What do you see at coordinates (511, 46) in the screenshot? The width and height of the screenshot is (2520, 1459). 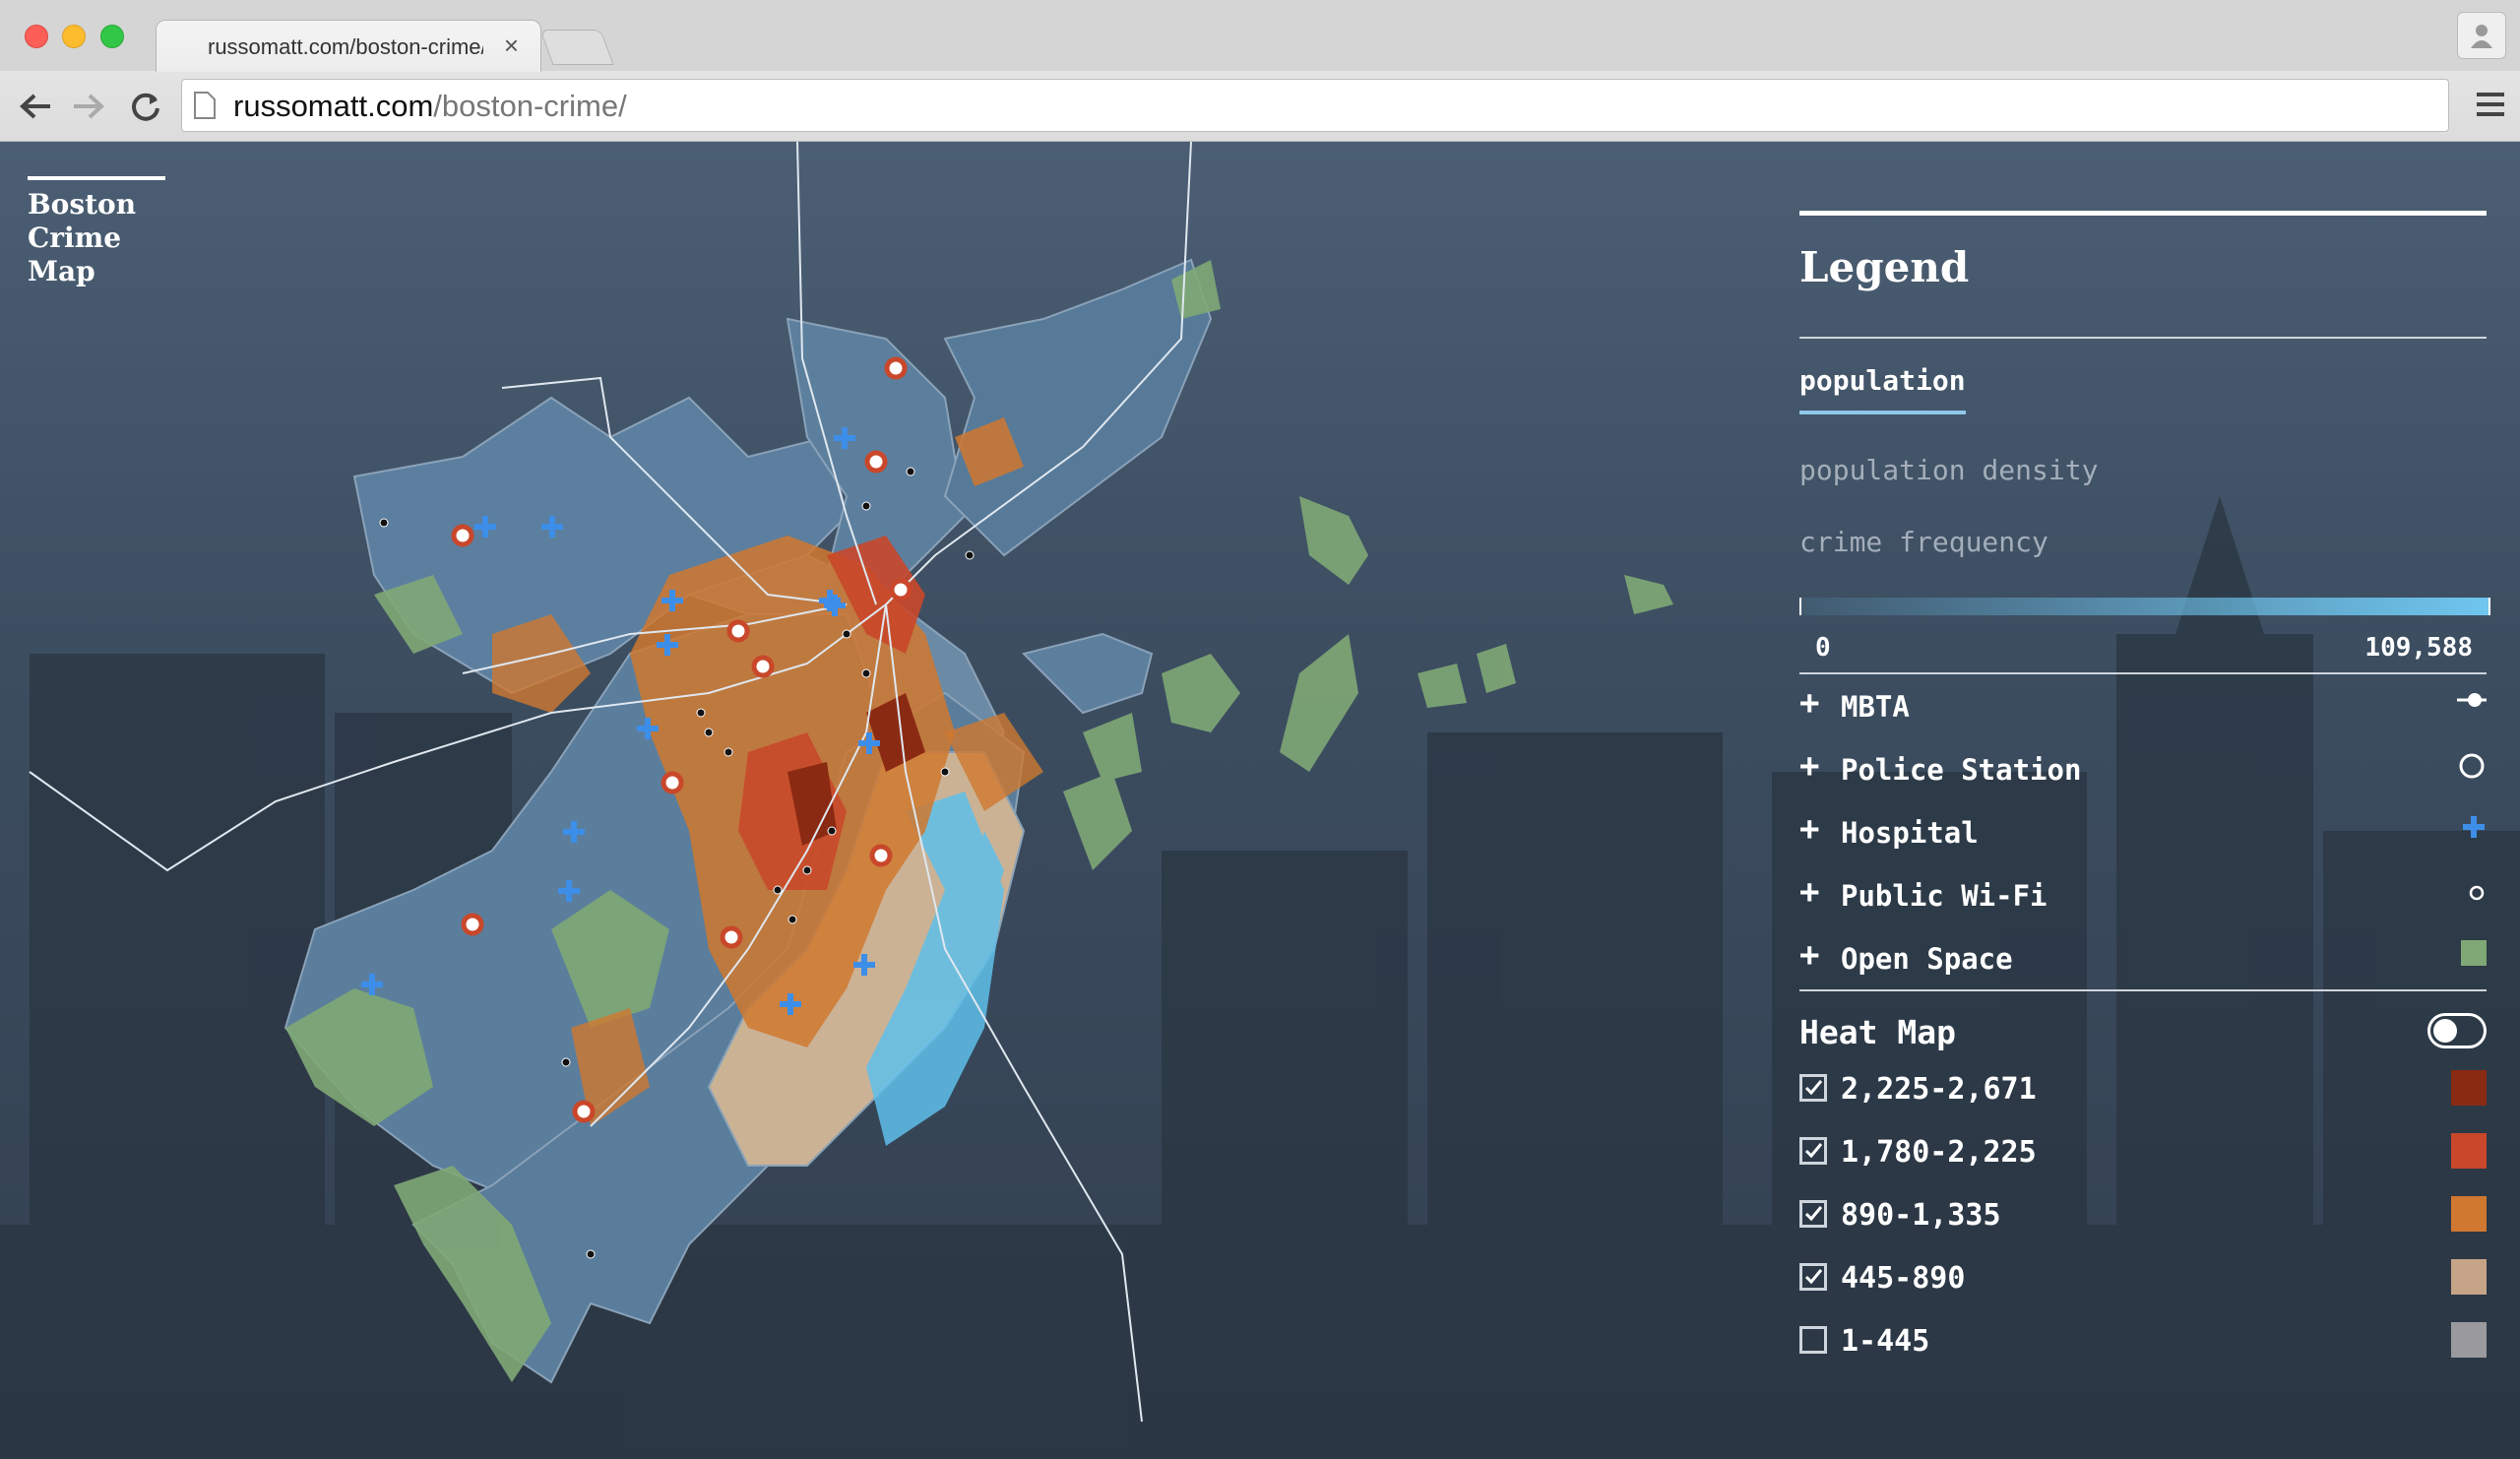 I see `tab-close-icon: ×` at bounding box center [511, 46].